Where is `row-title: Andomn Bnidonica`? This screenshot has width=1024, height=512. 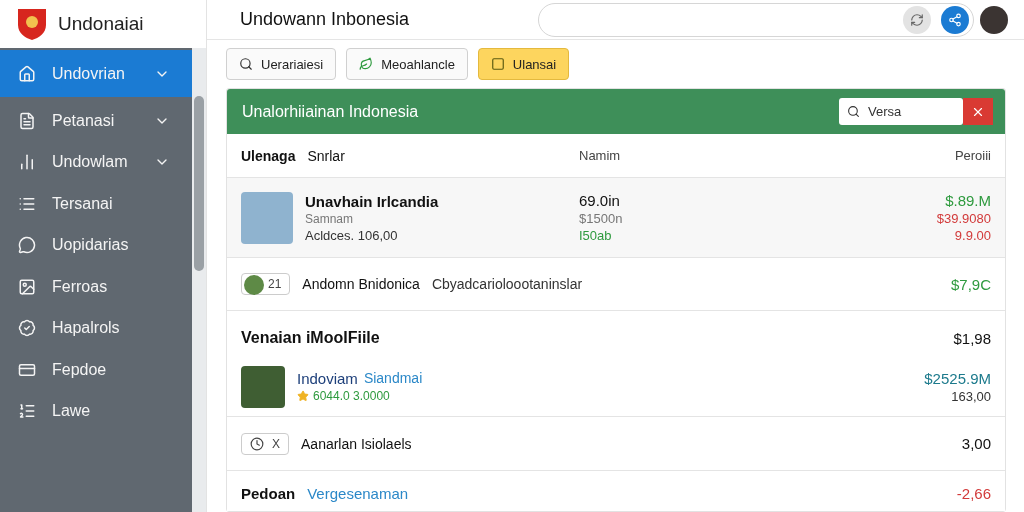
row-title: Andomn Bnidonica is located at coordinates (361, 284).